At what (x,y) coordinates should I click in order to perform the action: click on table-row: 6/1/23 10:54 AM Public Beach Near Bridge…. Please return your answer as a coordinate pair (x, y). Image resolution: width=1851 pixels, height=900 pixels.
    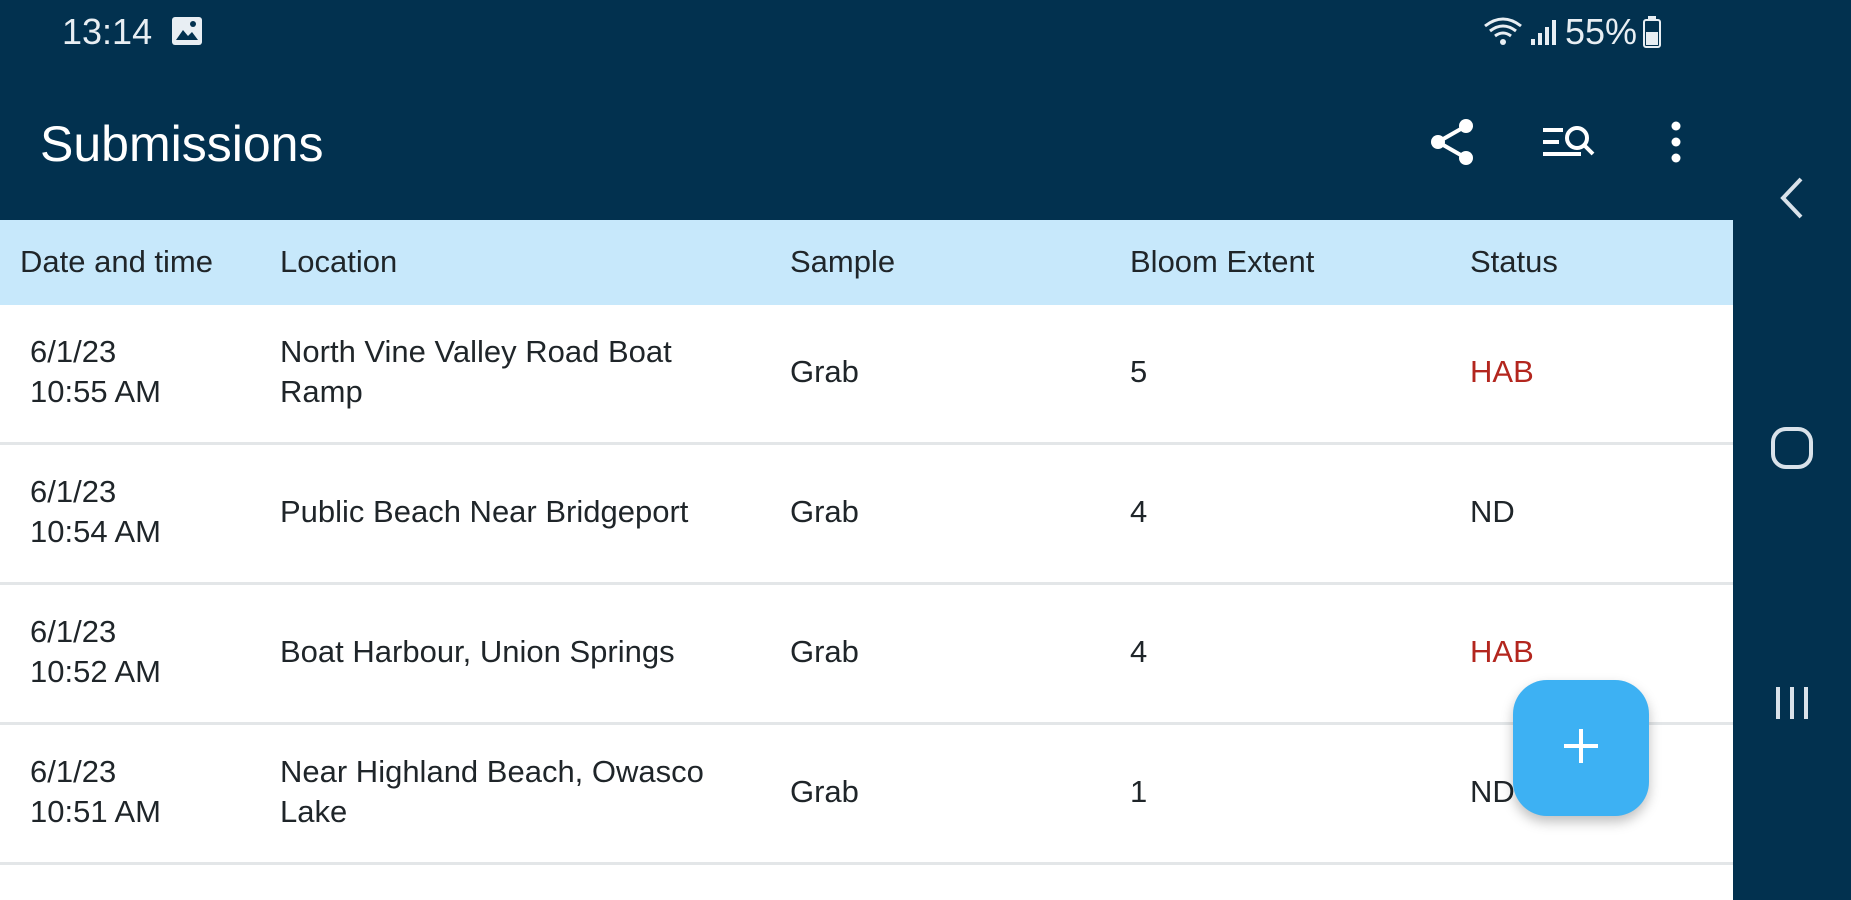
    Looking at the image, I should click on (866, 515).